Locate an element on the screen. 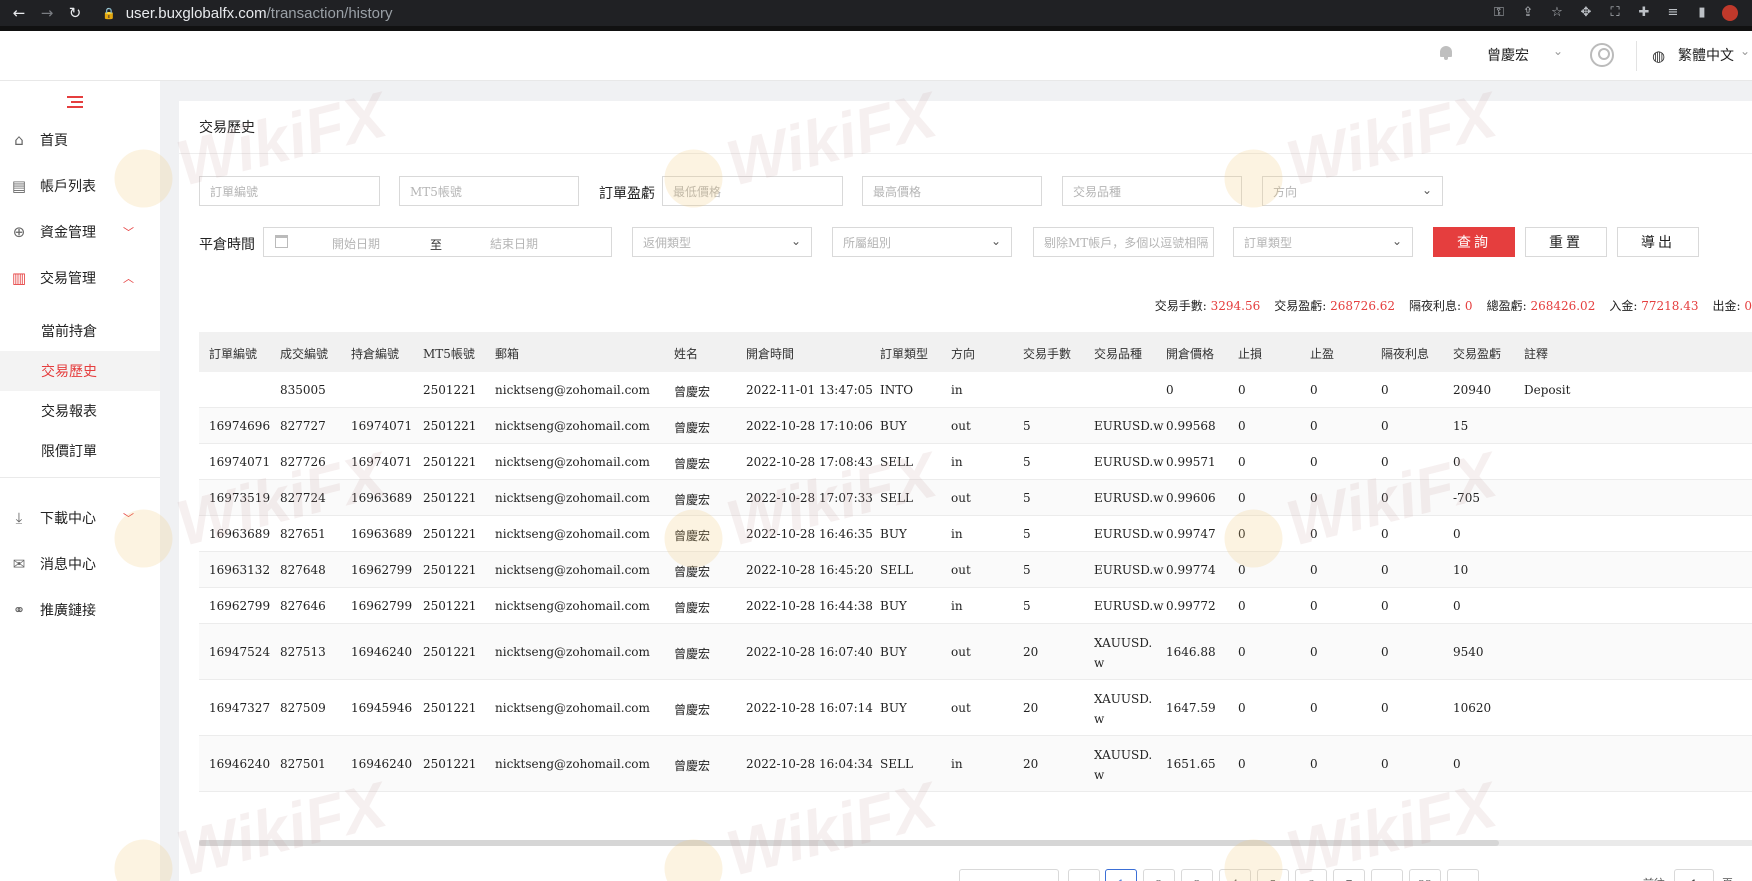 This screenshot has height=881, width=1752. page-button: 7 is located at coordinates (1349, 875).